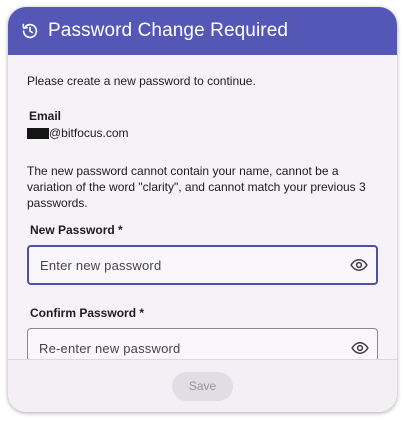  What do you see at coordinates (38, 133) in the screenshot?
I see `redacted-email-user` at bounding box center [38, 133].